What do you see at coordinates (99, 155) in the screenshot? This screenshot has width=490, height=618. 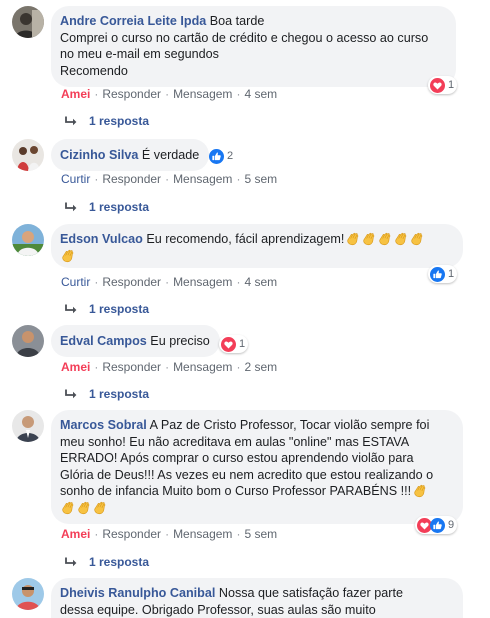 I see `comment-author: Cizinho Silva` at bounding box center [99, 155].